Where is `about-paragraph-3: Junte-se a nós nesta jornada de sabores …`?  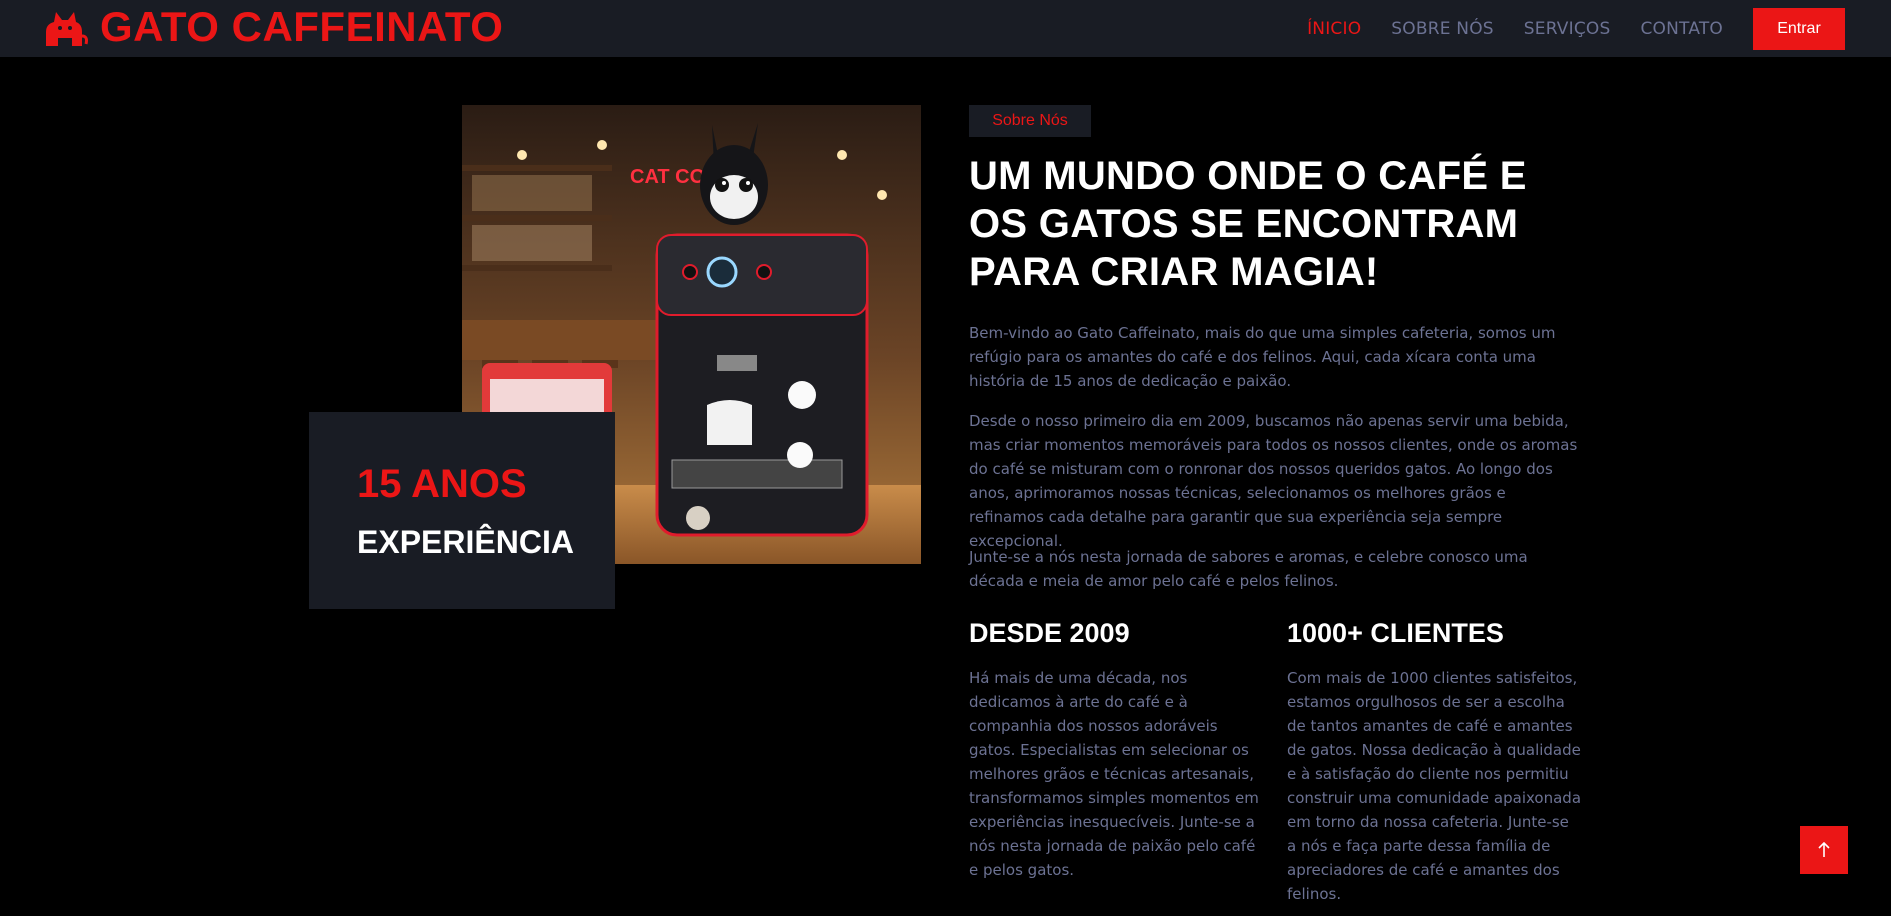
about-paragraph-3: Junte-se a nós nesta jornada de sabores … is located at coordinates (1248, 569).